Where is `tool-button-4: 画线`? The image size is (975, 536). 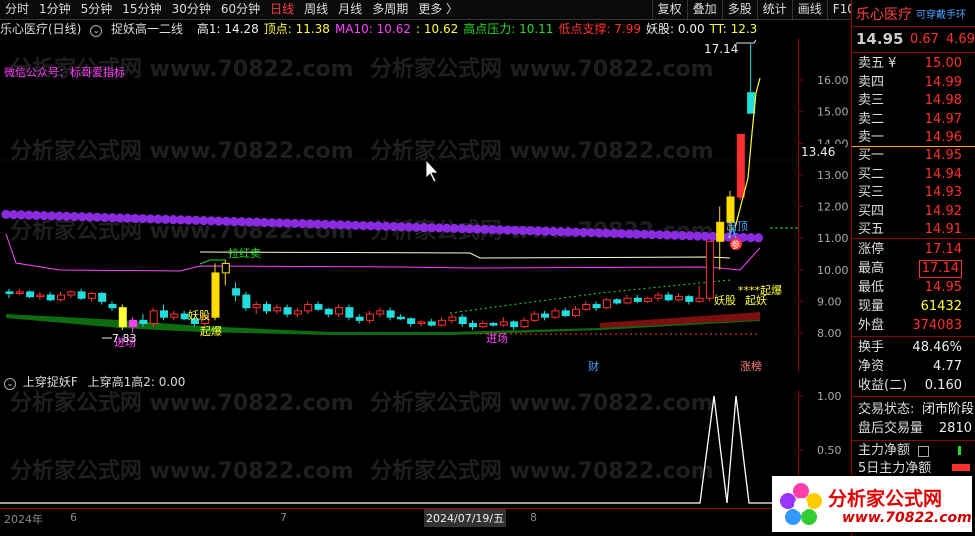
tool-button-4: 画线 is located at coordinates (809, 9).